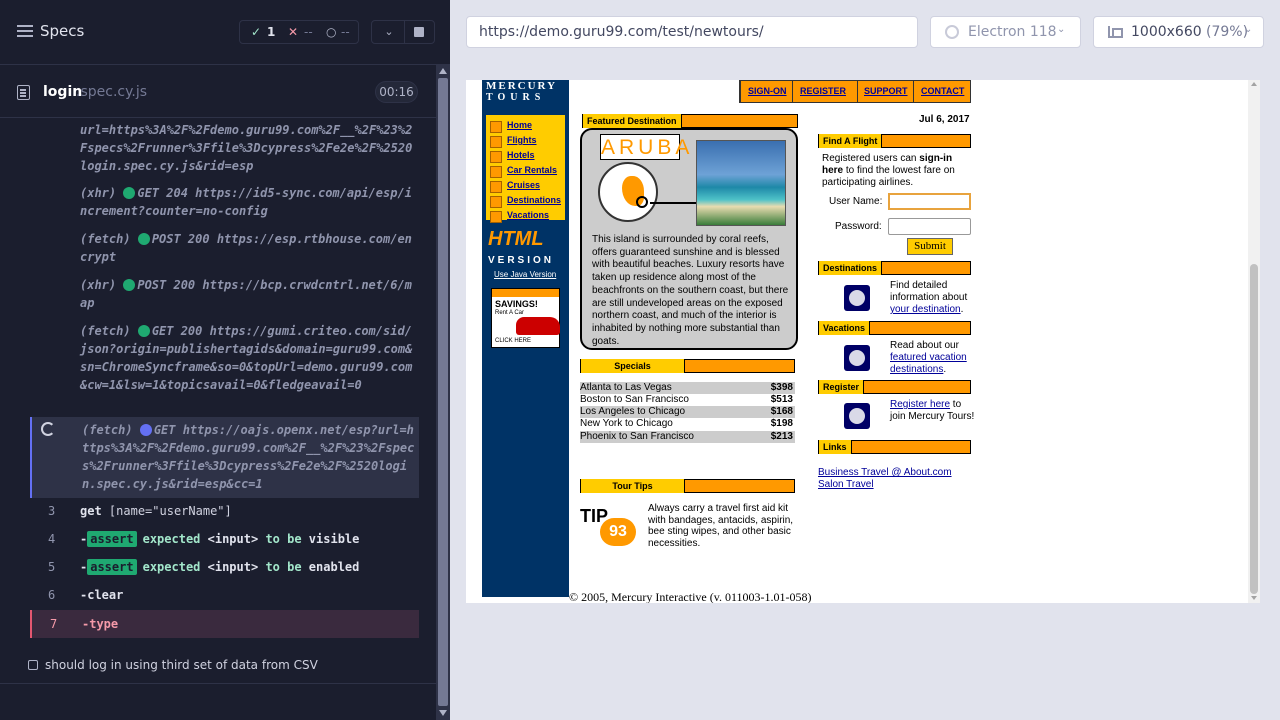  I want to click on special-route: Phoenix to San Francisco, so click(637, 436).